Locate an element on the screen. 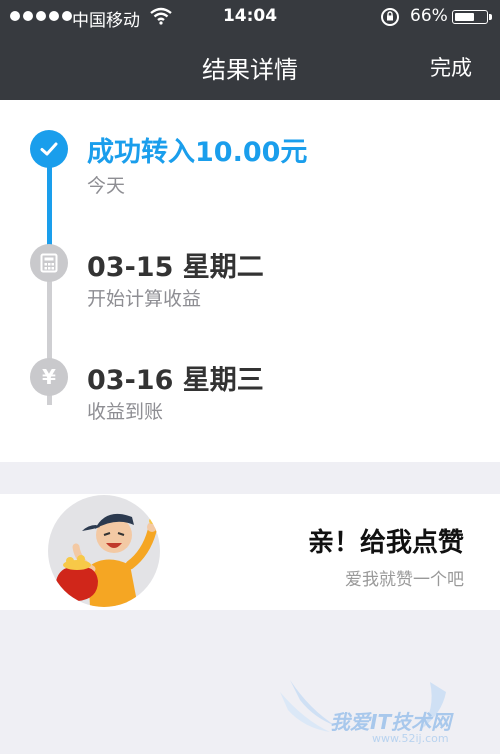 This screenshot has height=754, width=500. step-2-title: 03-15 星期二 is located at coordinates (175, 267).